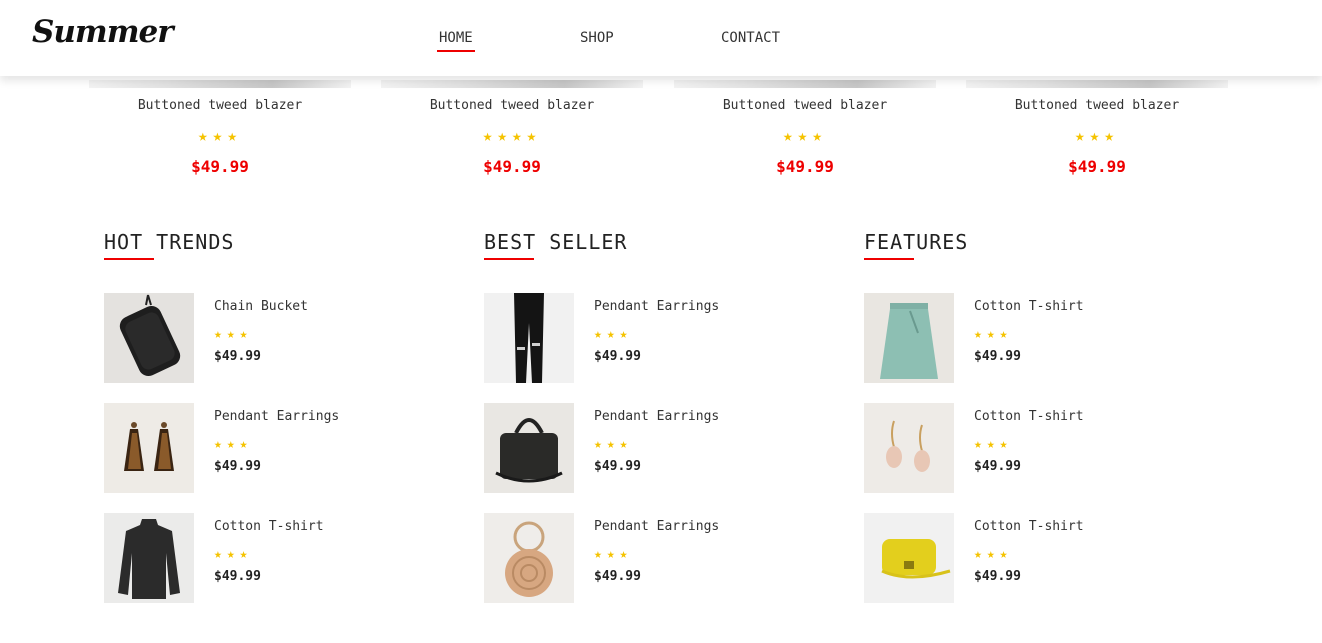 The image size is (1322, 643). What do you see at coordinates (661, 38) in the screenshot?
I see `site-header: Summer HOME SHOP CONTACT` at bounding box center [661, 38].